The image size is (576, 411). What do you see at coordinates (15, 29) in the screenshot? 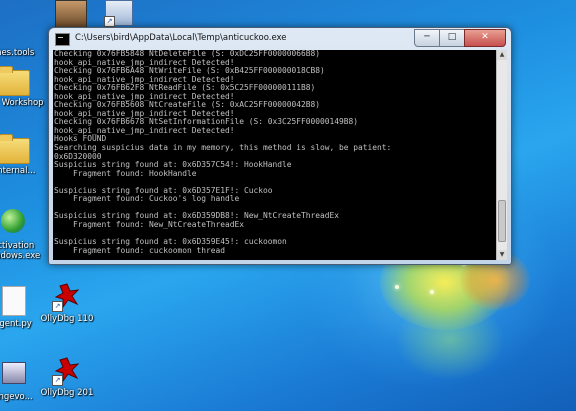
I see `tool-icon` at bounding box center [15, 29].